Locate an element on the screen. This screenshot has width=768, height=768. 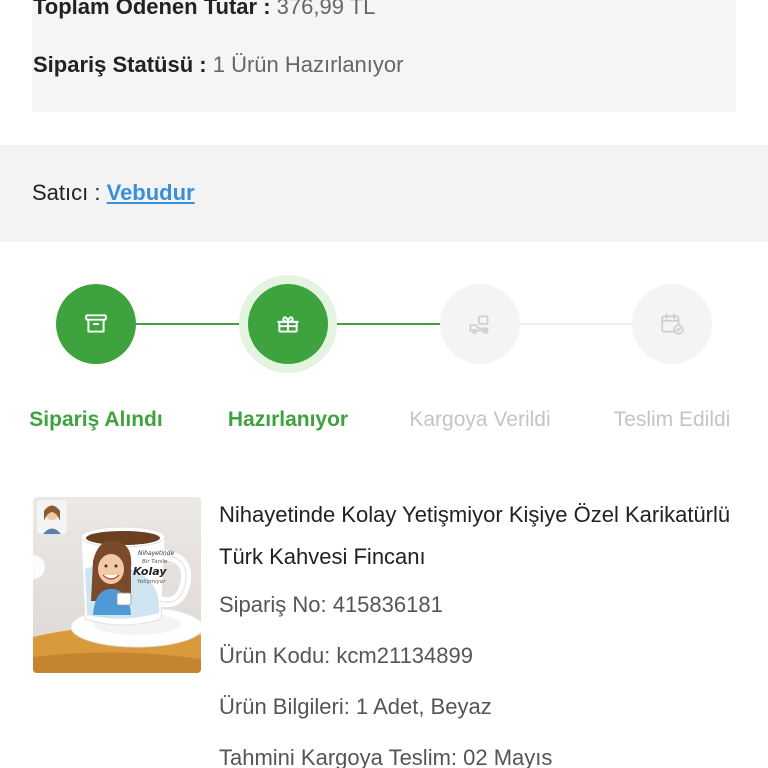
order-status-value: 1 Ürün Hazırlanıyor is located at coordinates (308, 64).